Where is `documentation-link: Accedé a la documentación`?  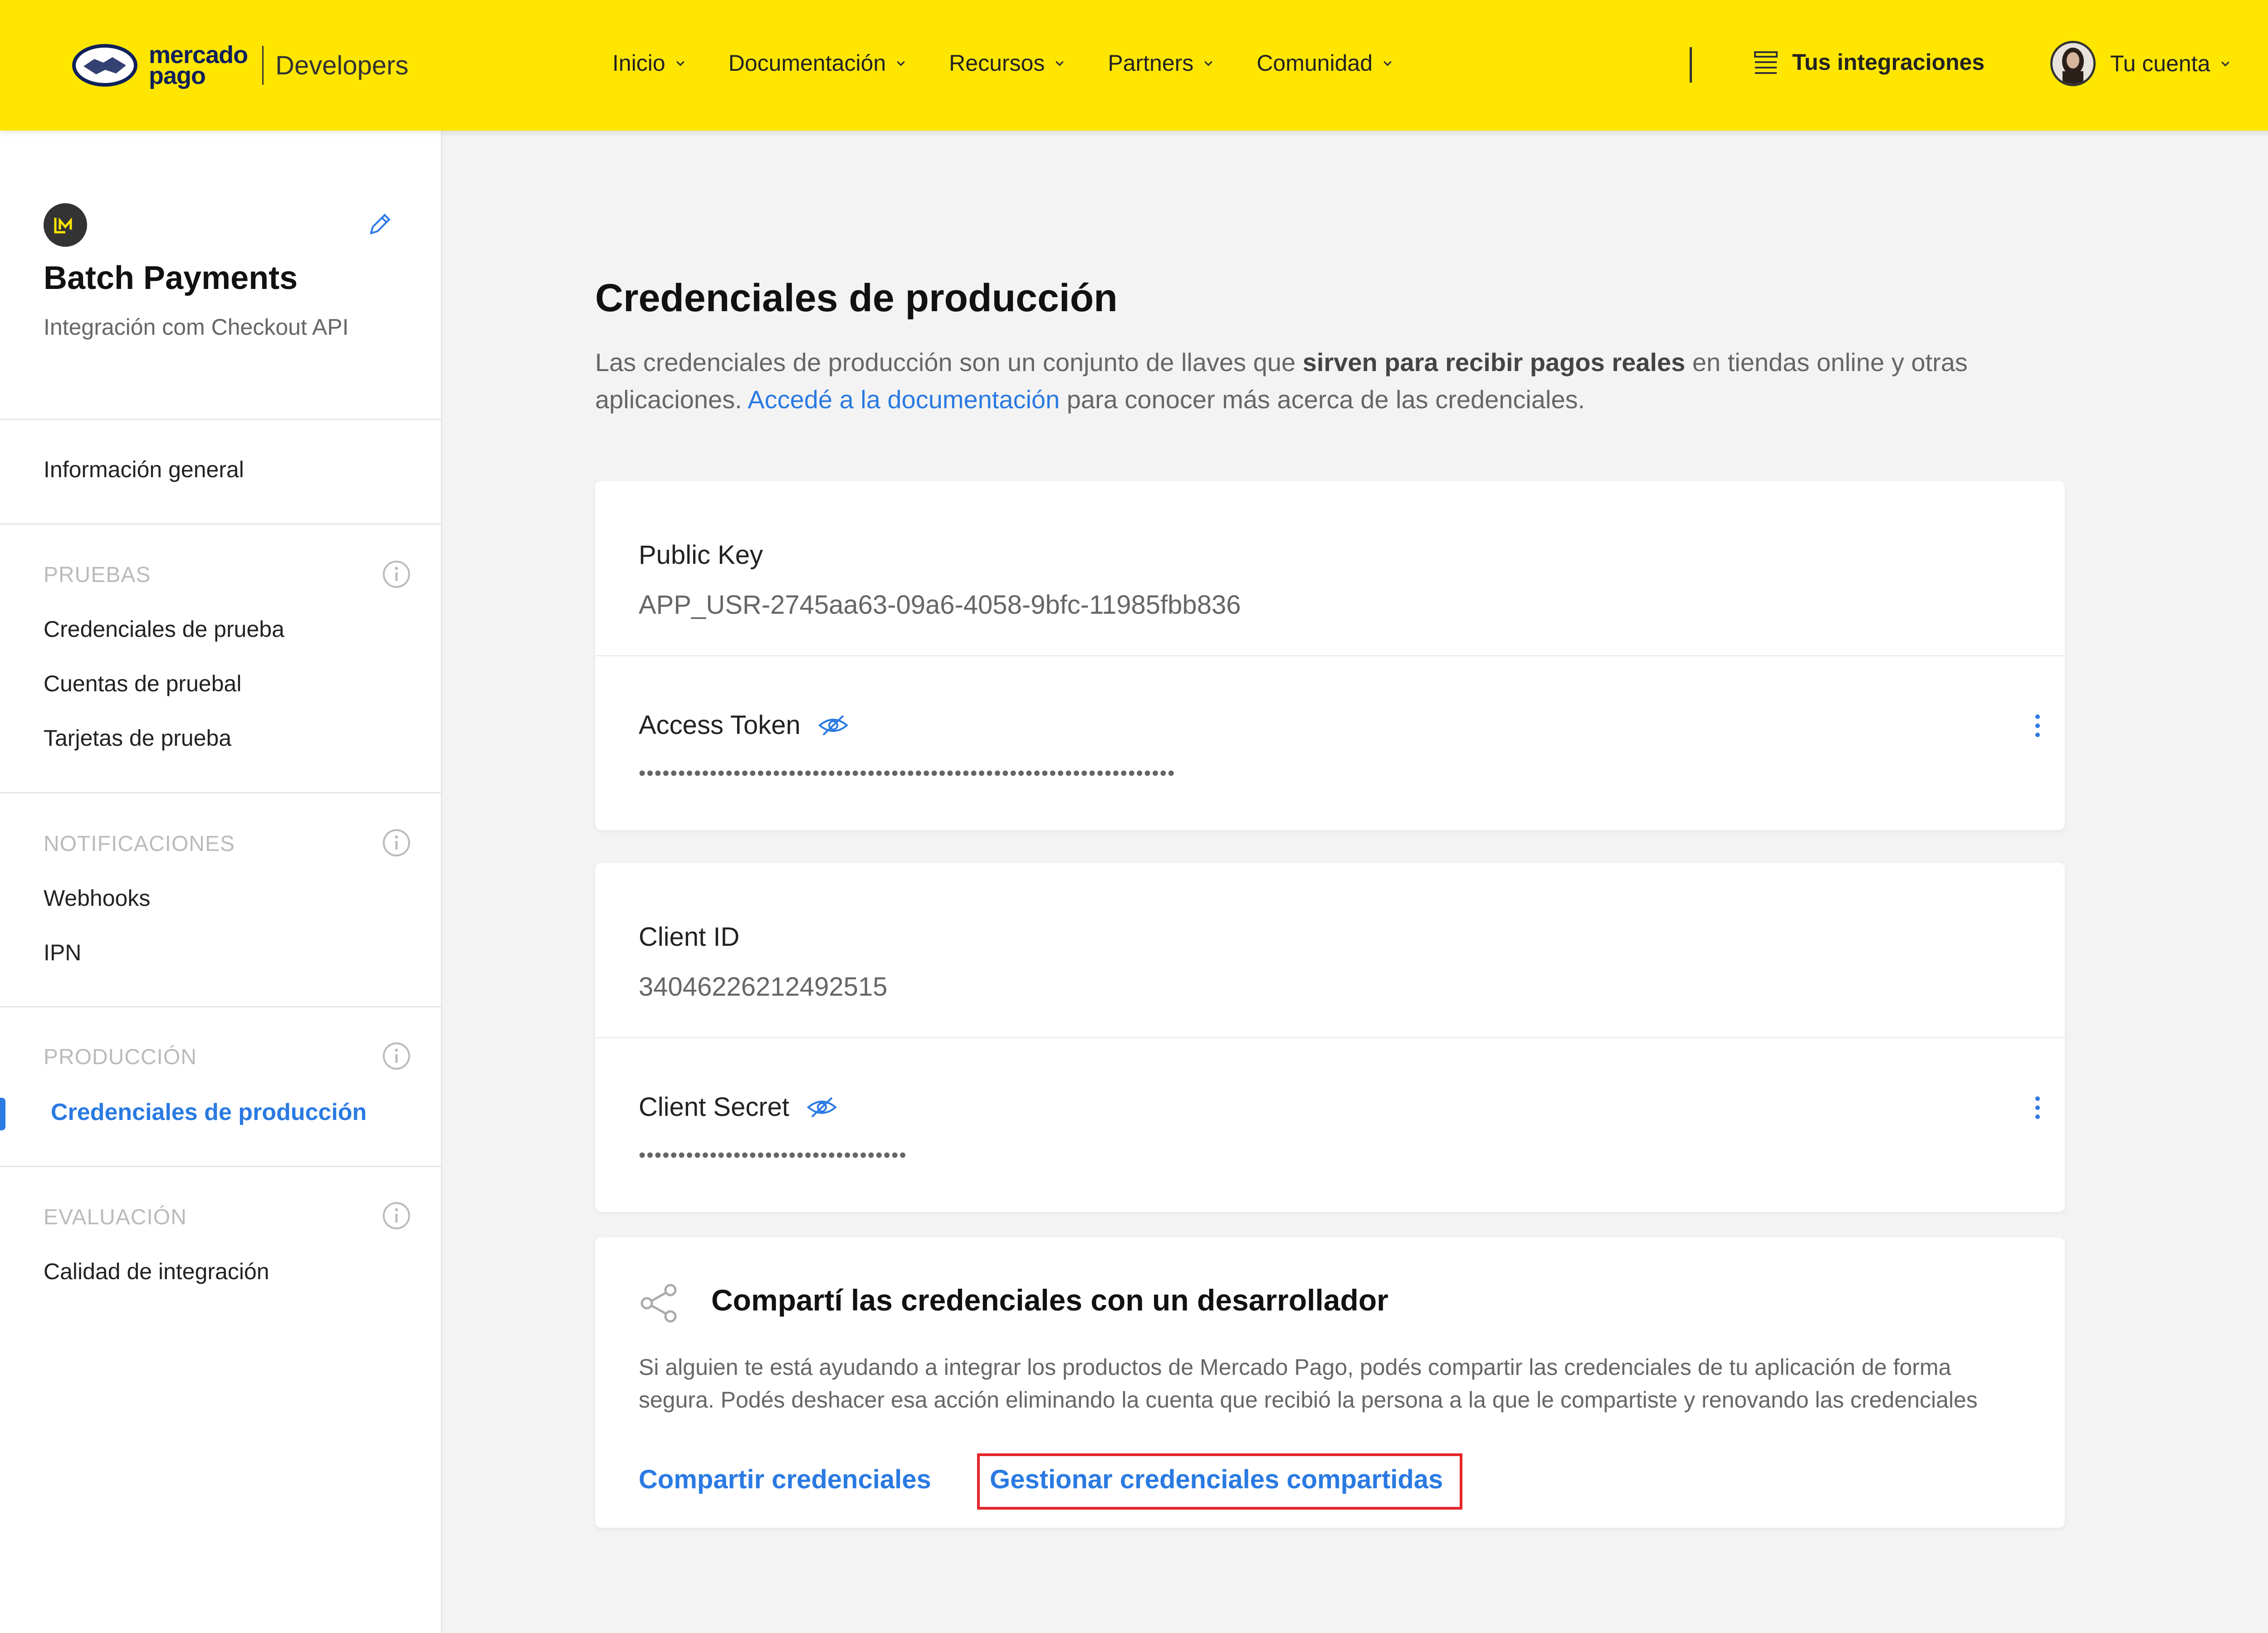
documentation-link: Accedé a la documentación is located at coordinates (904, 399).